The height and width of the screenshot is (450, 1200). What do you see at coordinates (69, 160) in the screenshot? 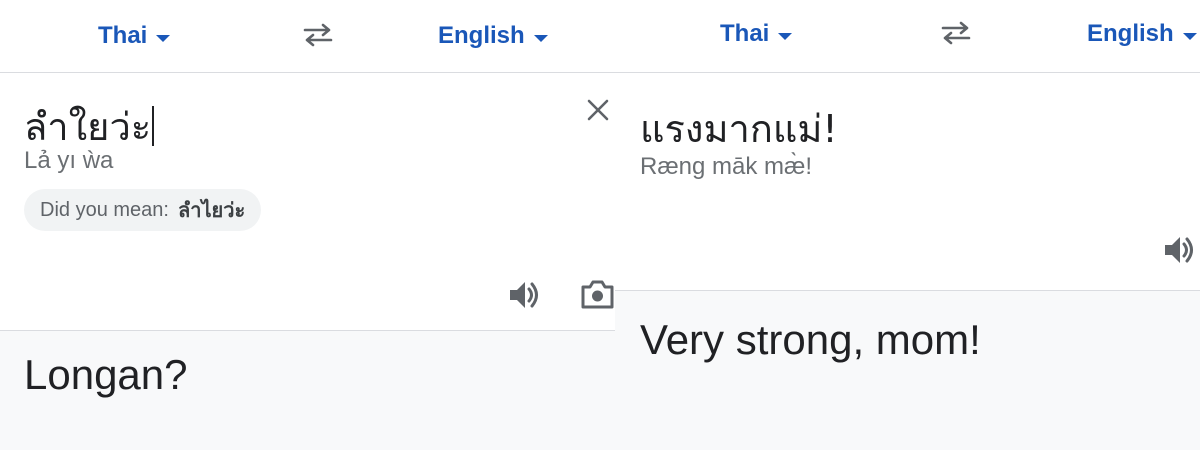
I see `source-transliteration: Lả yı ẁa` at bounding box center [69, 160].